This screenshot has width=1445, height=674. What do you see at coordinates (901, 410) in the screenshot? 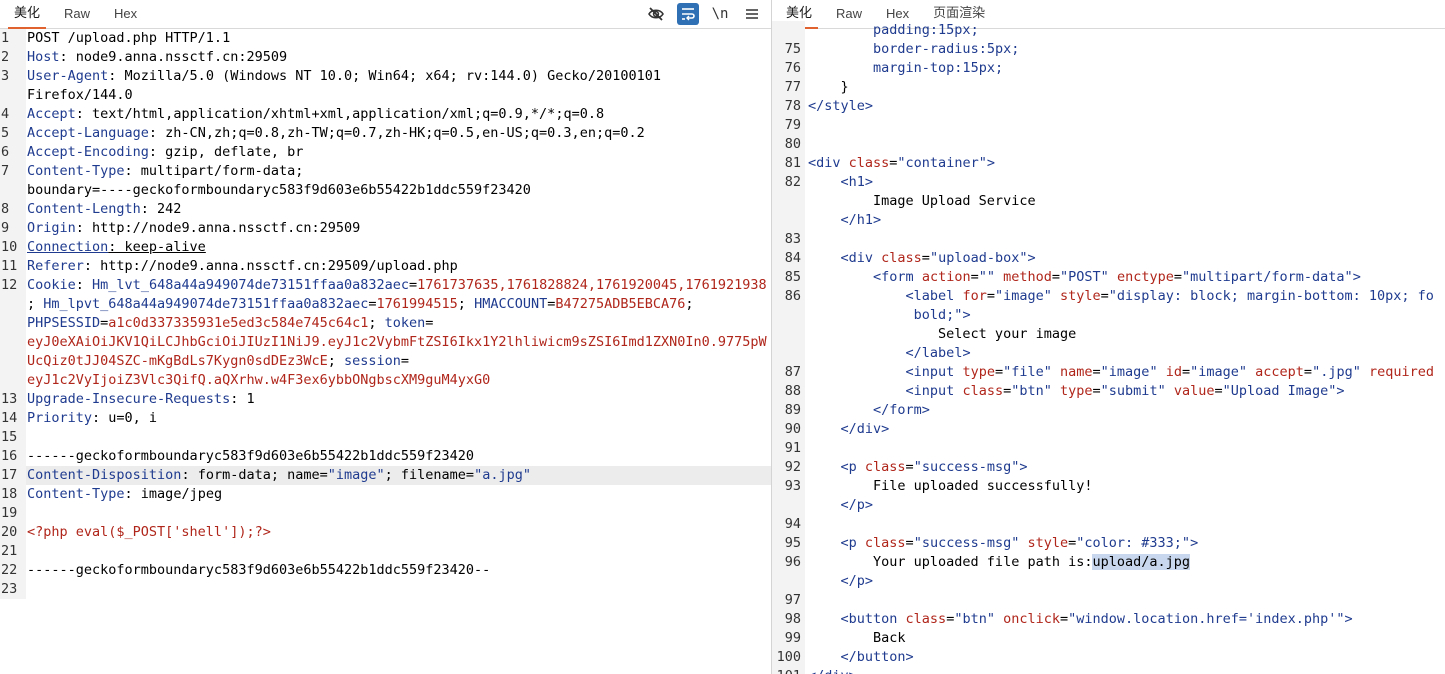
I see `code-token: </form>` at bounding box center [901, 410].